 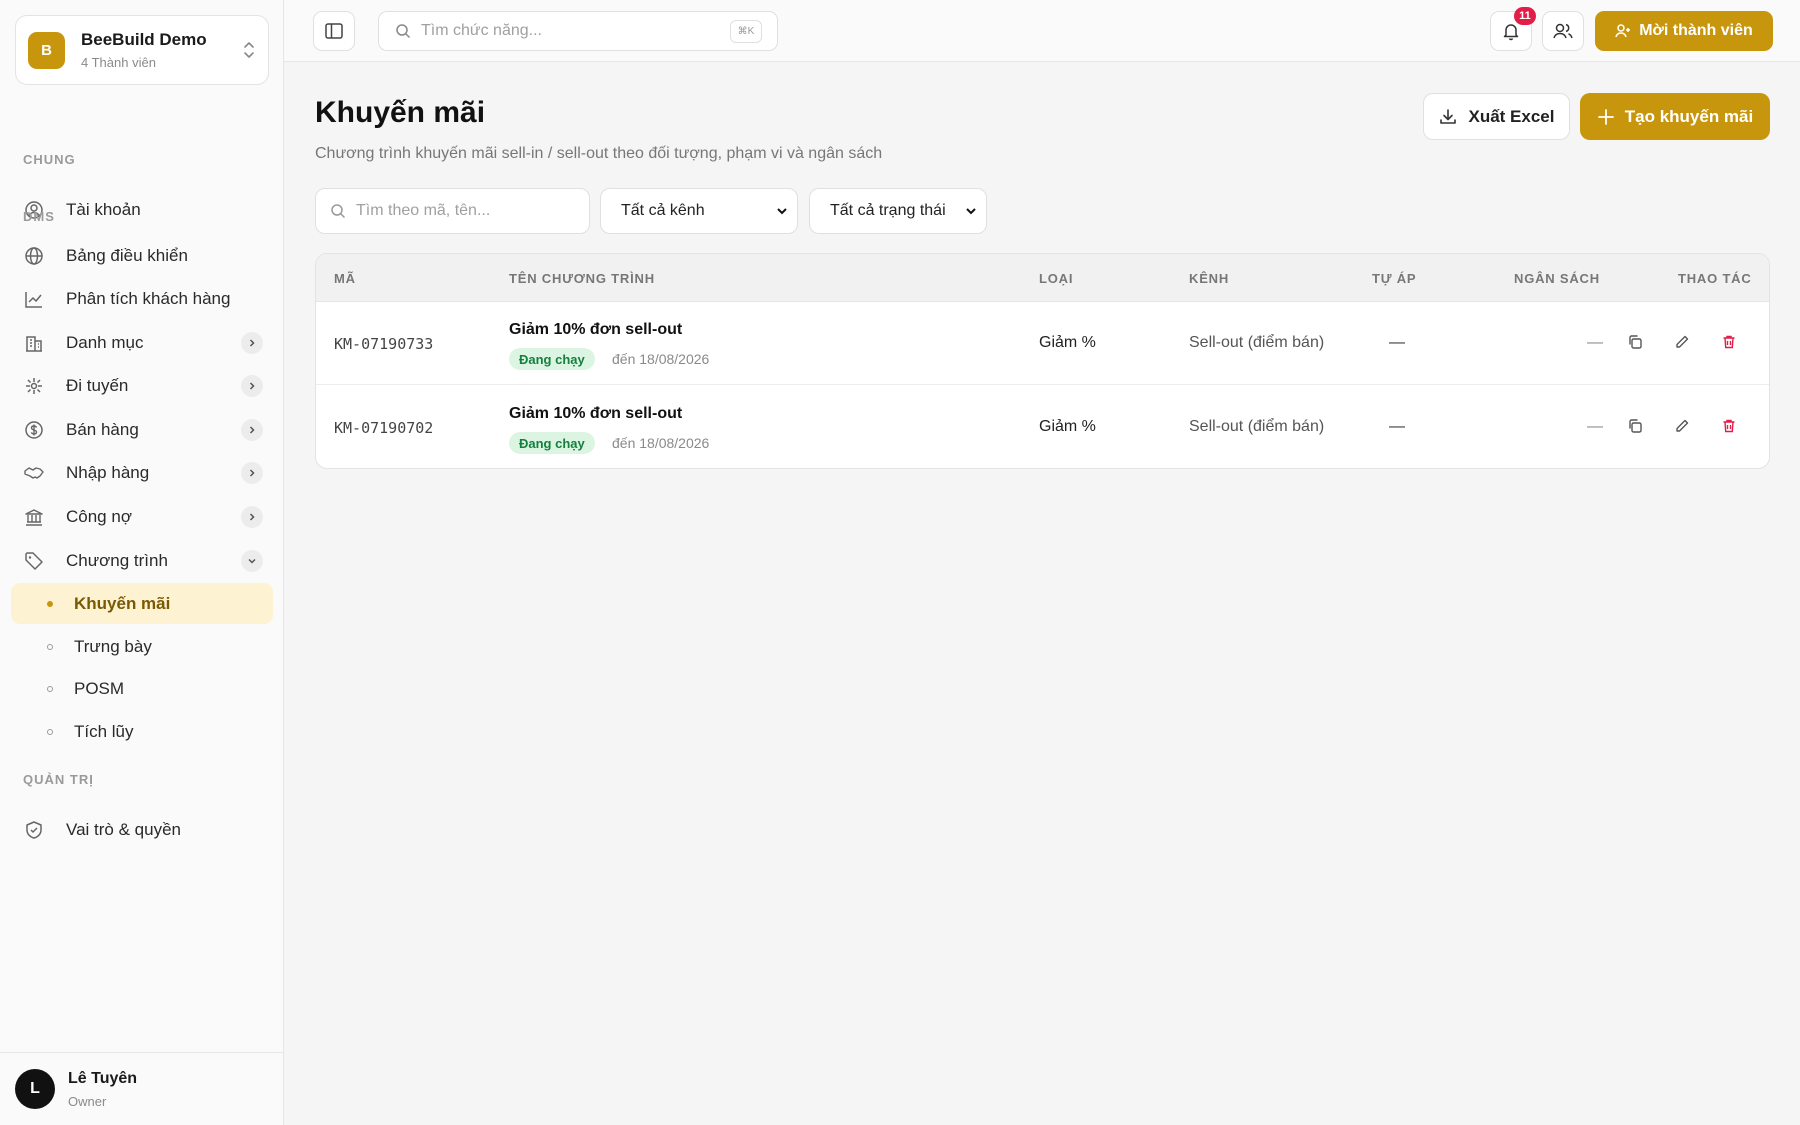 I want to click on avatar: L, so click(x=35, y=1089).